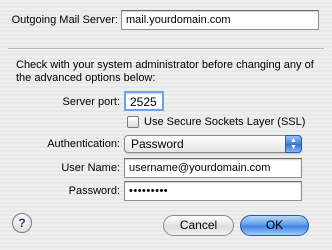  Describe the element at coordinates (133, 122) in the screenshot. I see `ssl-checkbox` at that location.